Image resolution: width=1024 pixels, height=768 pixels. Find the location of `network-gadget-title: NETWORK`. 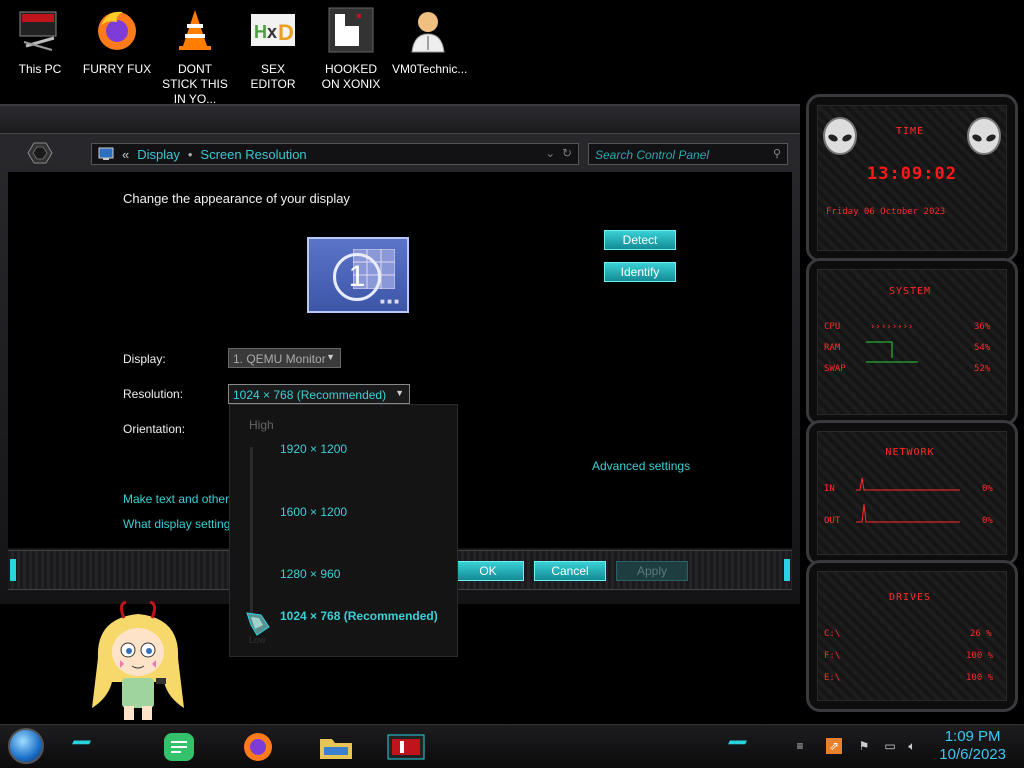

network-gadget-title: NETWORK is located at coordinates (910, 452).